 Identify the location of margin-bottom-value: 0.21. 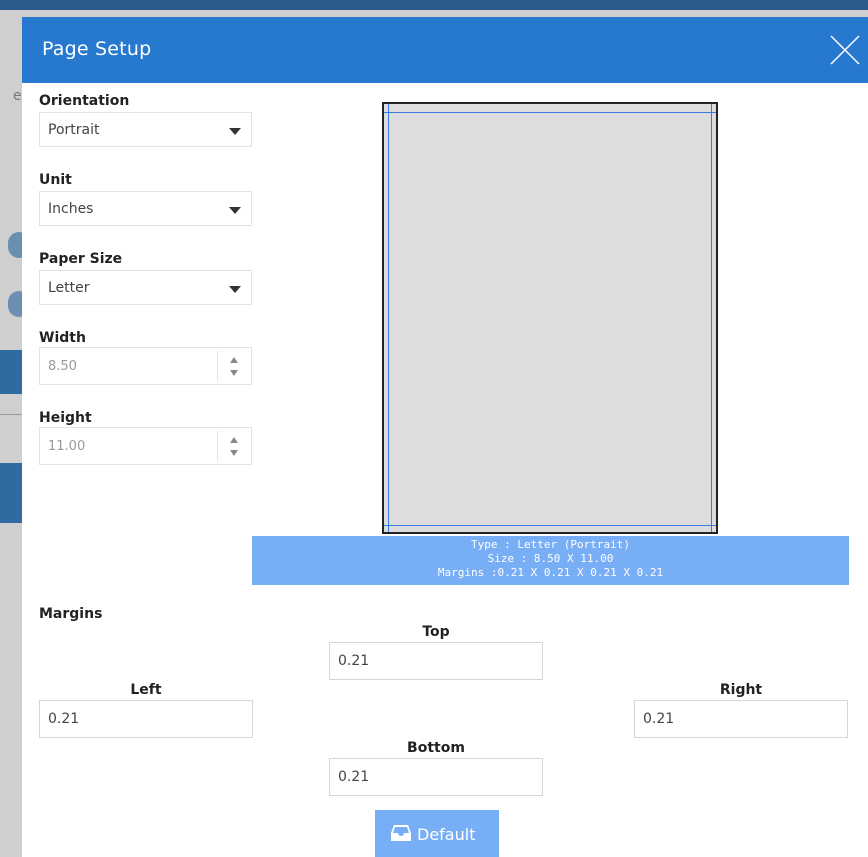
(354, 777).